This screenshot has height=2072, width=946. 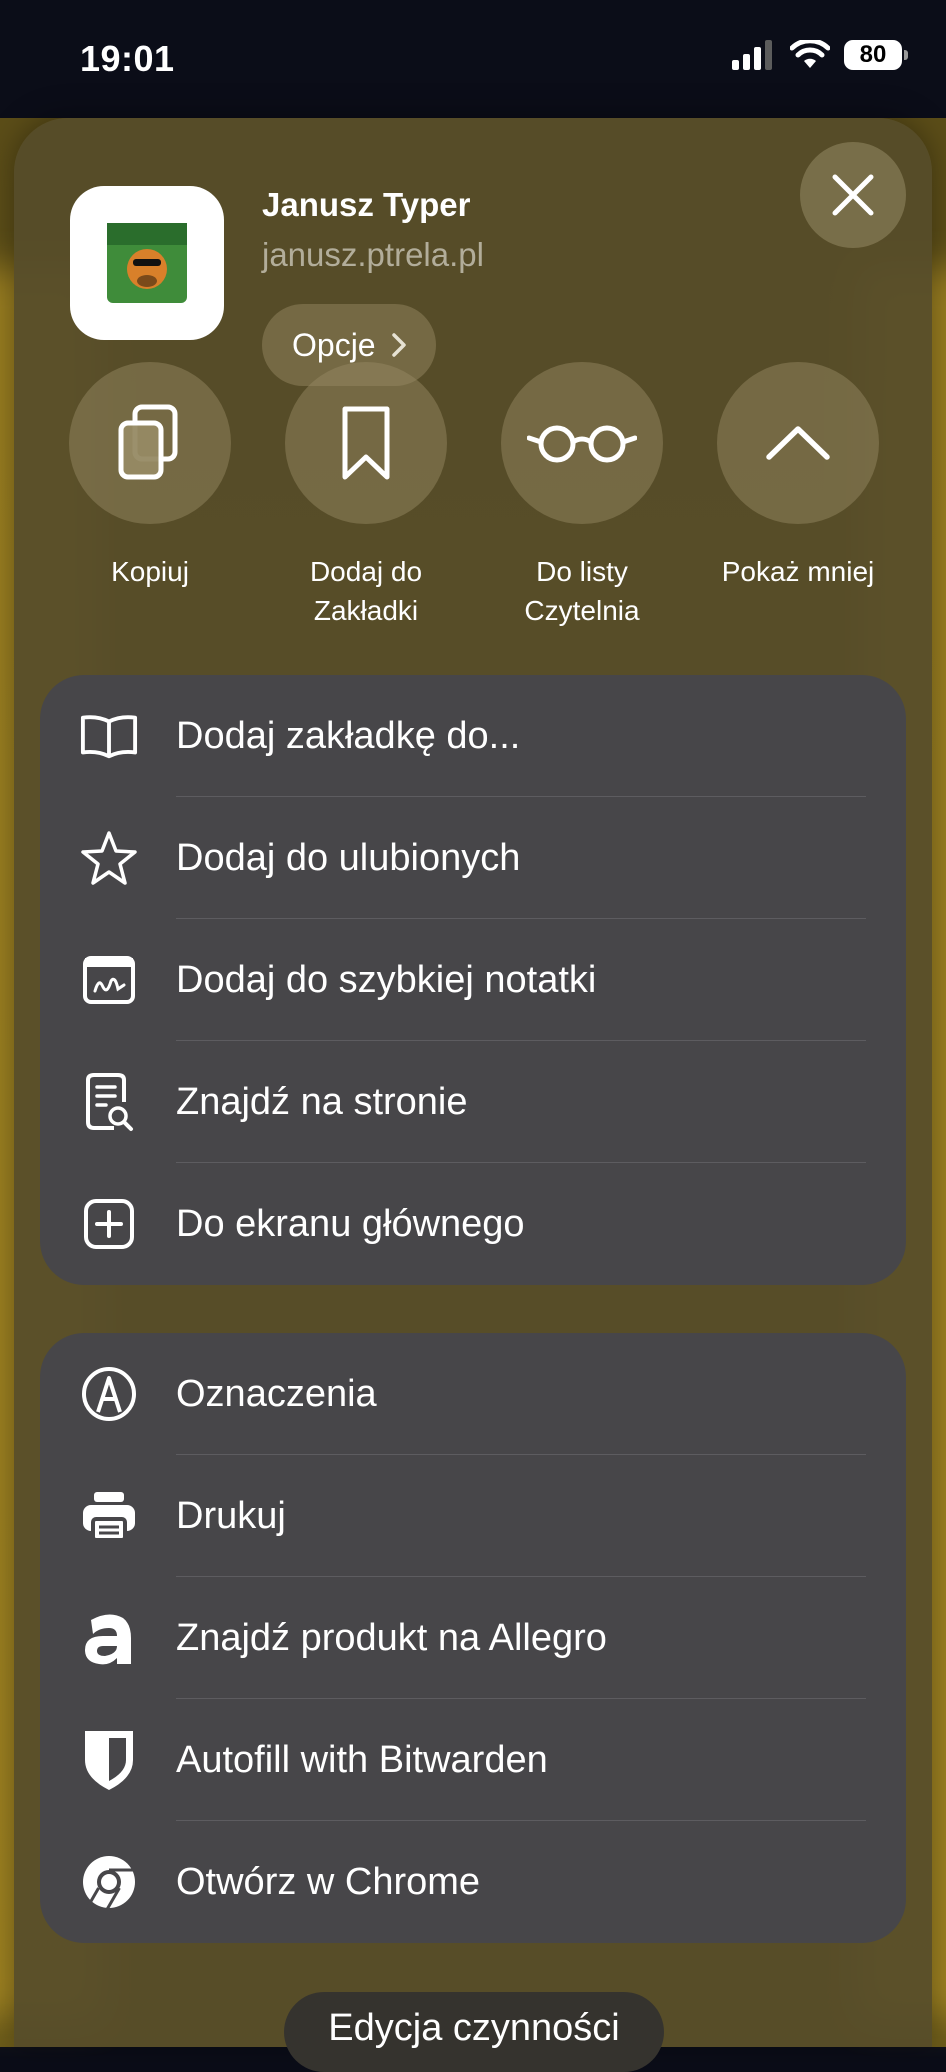 What do you see at coordinates (810, 54) in the screenshot?
I see `wifi-icon` at bounding box center [810, 54].